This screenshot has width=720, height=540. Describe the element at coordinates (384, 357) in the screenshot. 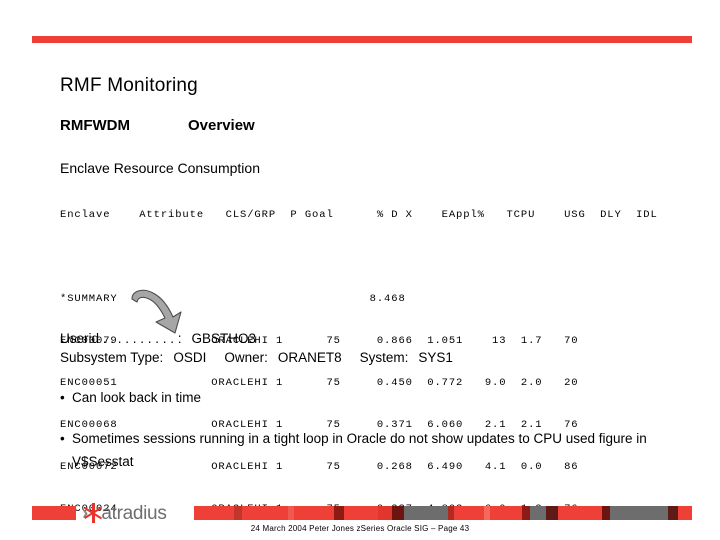

I see `system-label: System:` at that location.